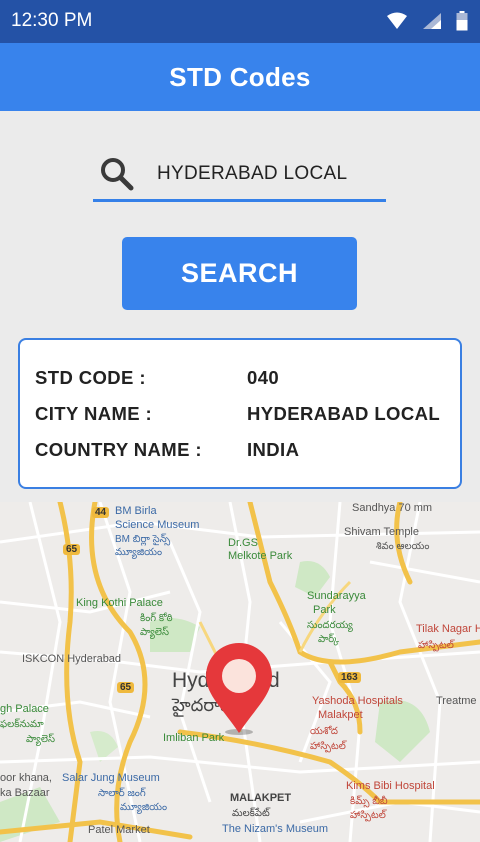 This screenshot has width=480, height=842. Describe the element at coordinates (24, 709) in the screenshot. I see `map-label-gh-palace: gh Palace` at that location.